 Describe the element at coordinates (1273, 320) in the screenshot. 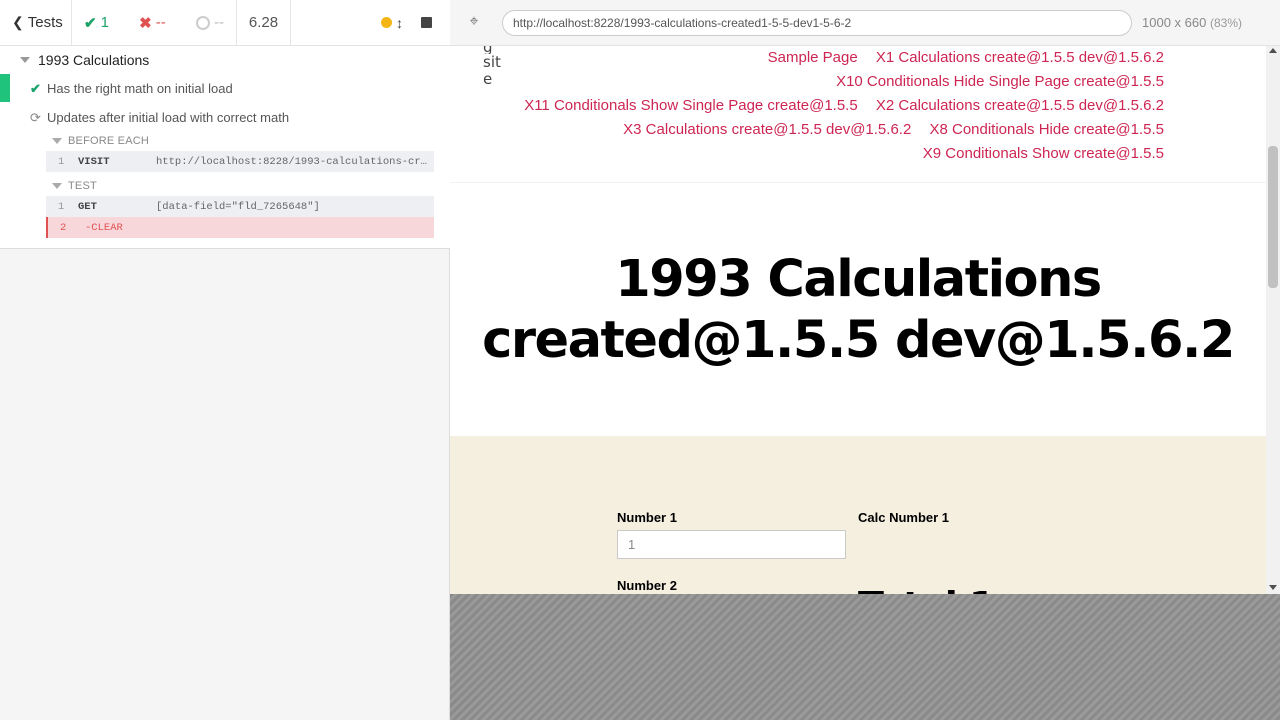

I see `aut-scrollbar` at that location.